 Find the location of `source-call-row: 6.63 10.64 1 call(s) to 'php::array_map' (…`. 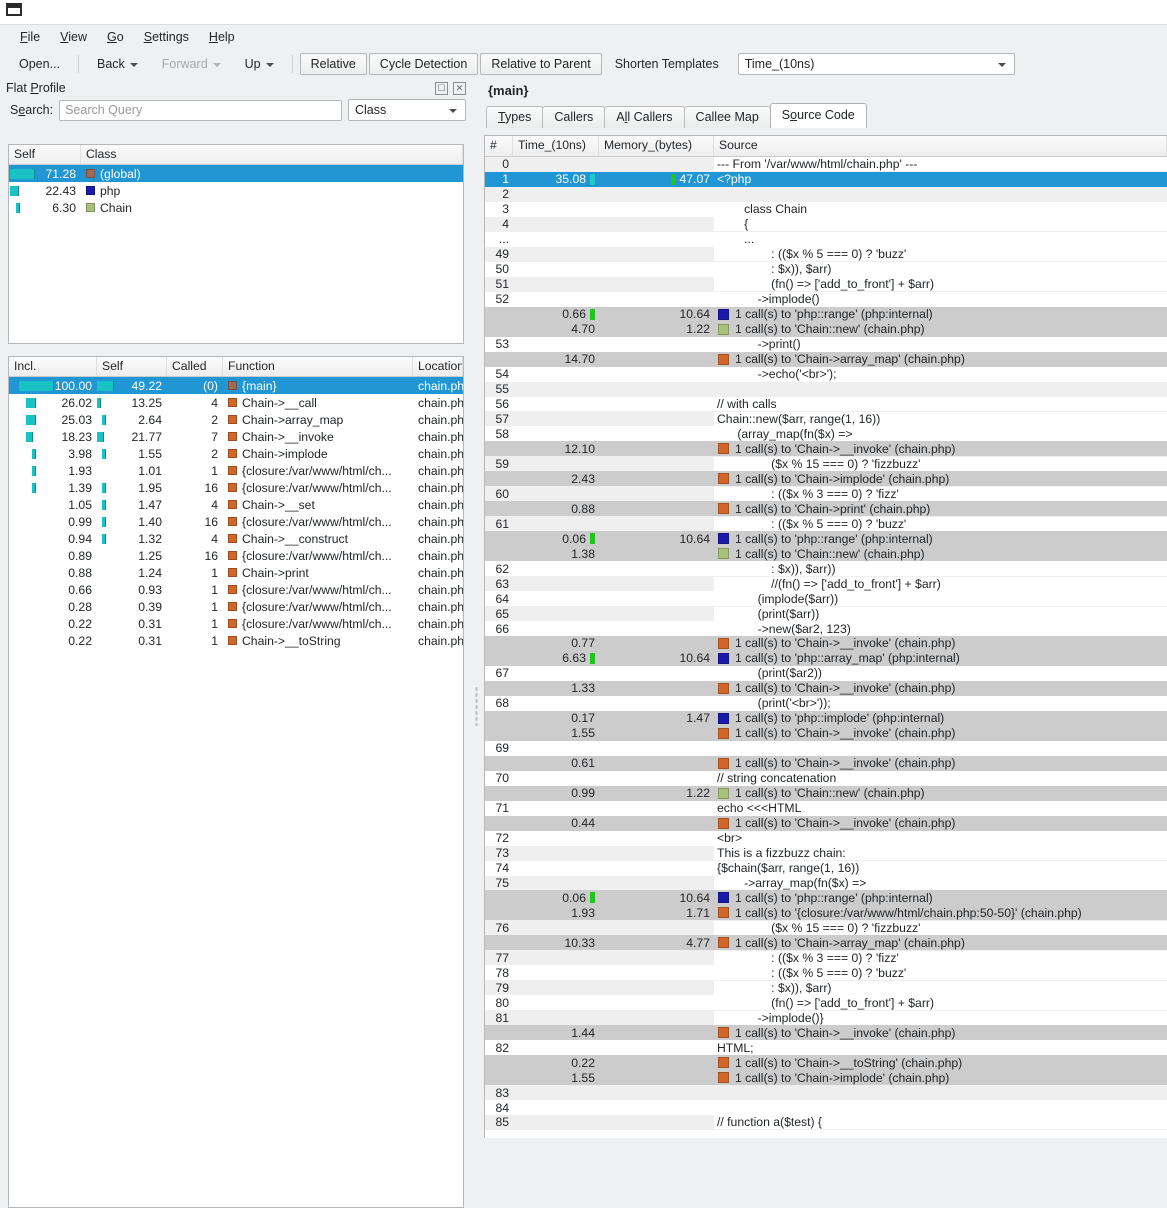

source-call-row: 6.63 10.64 1 call(s) to 'php::array_map' (… is located at coordinates (826, 658).